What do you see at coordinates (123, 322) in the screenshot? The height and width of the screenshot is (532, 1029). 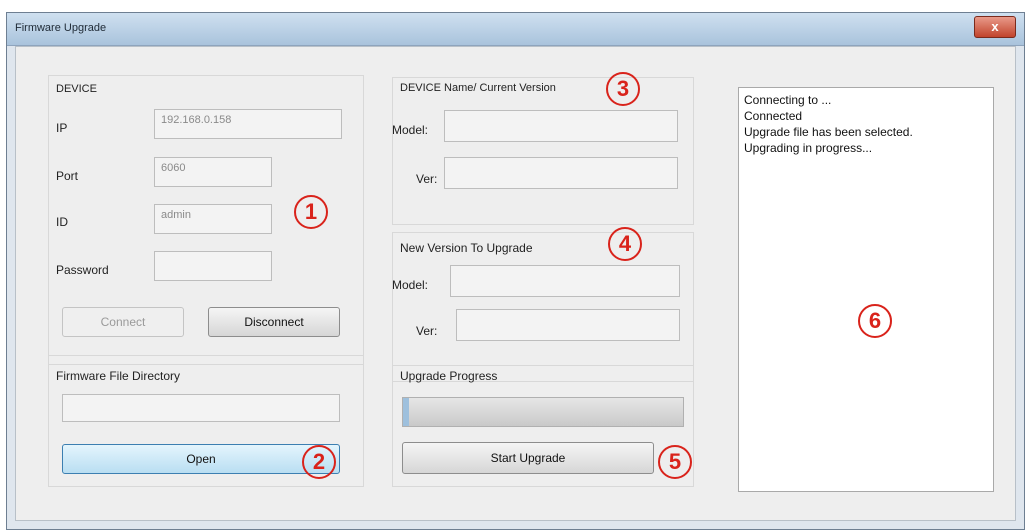 I see `connect-button: Connect` at bounding box center [123, 322].